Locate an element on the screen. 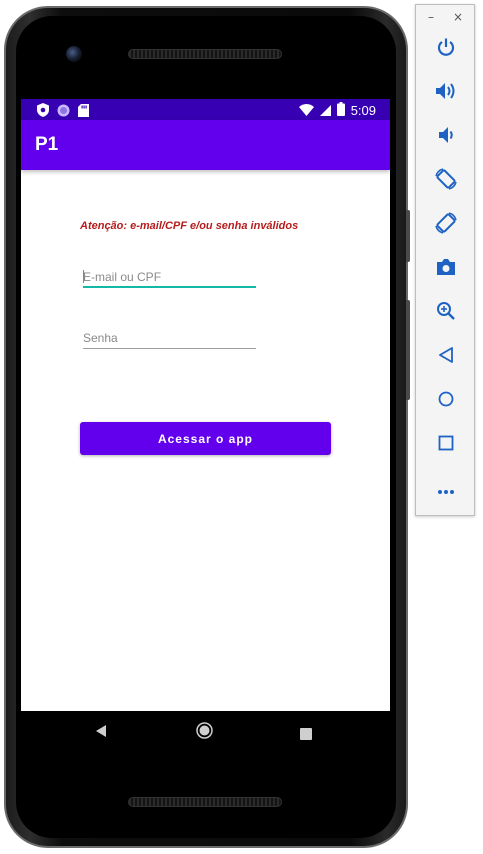 The height and width of the screenshot is (854, 483). circle-icon is located at coordinates (63, 111).